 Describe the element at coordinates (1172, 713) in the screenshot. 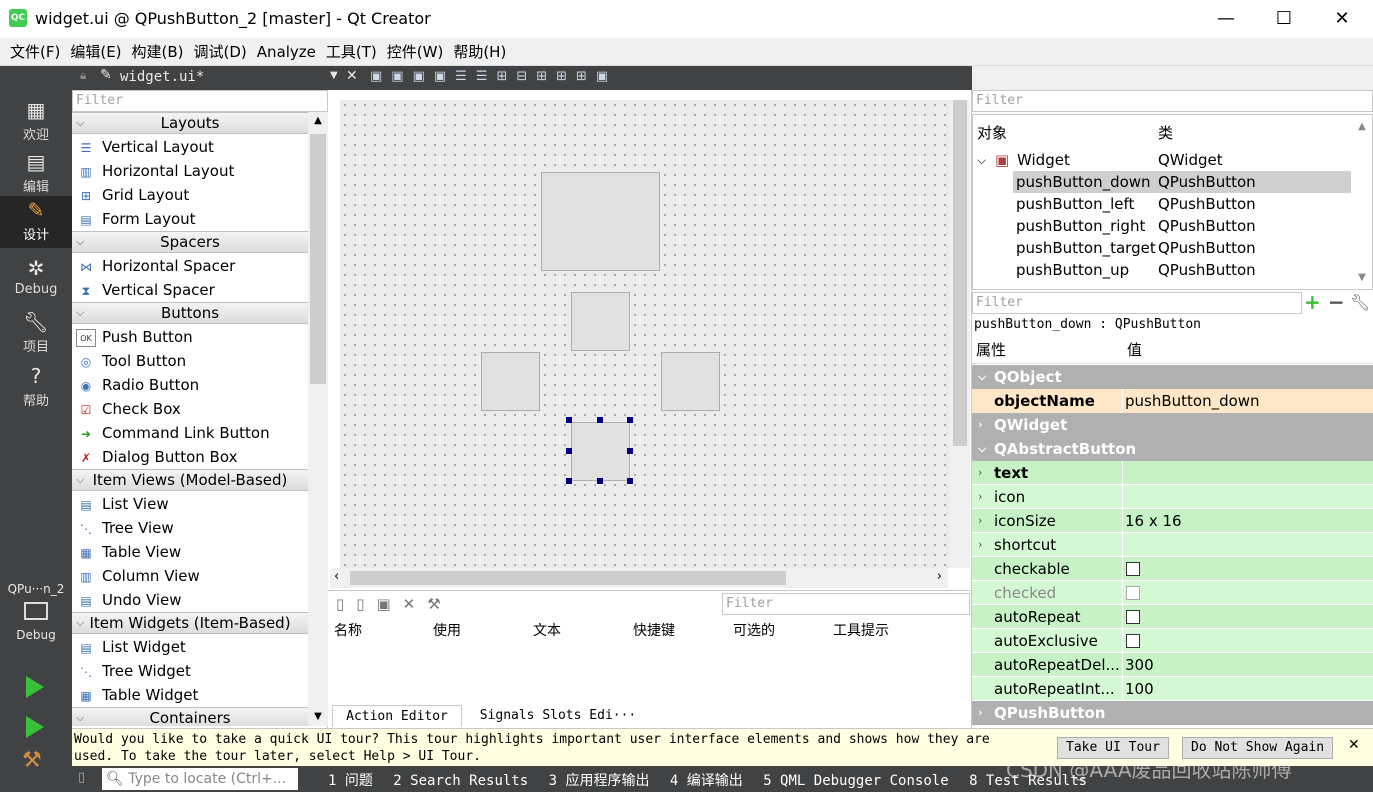

I see `property-group: › QPushButton` at that location.